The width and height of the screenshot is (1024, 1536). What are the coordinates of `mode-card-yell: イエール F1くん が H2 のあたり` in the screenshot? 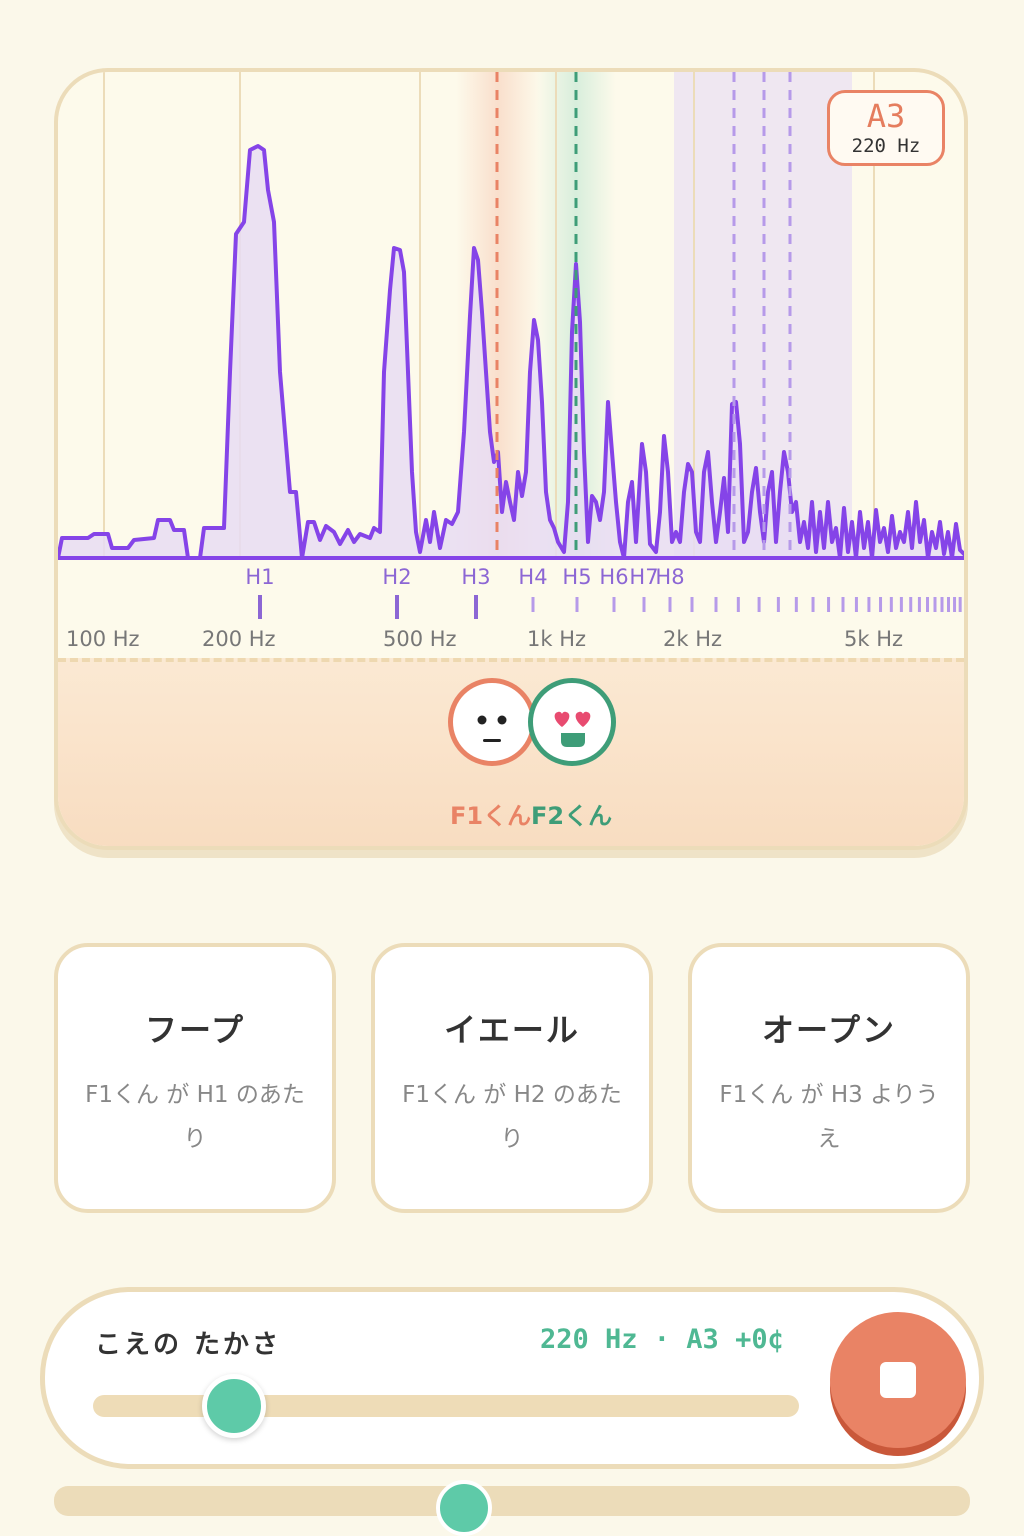 It's located at (512, 1078).